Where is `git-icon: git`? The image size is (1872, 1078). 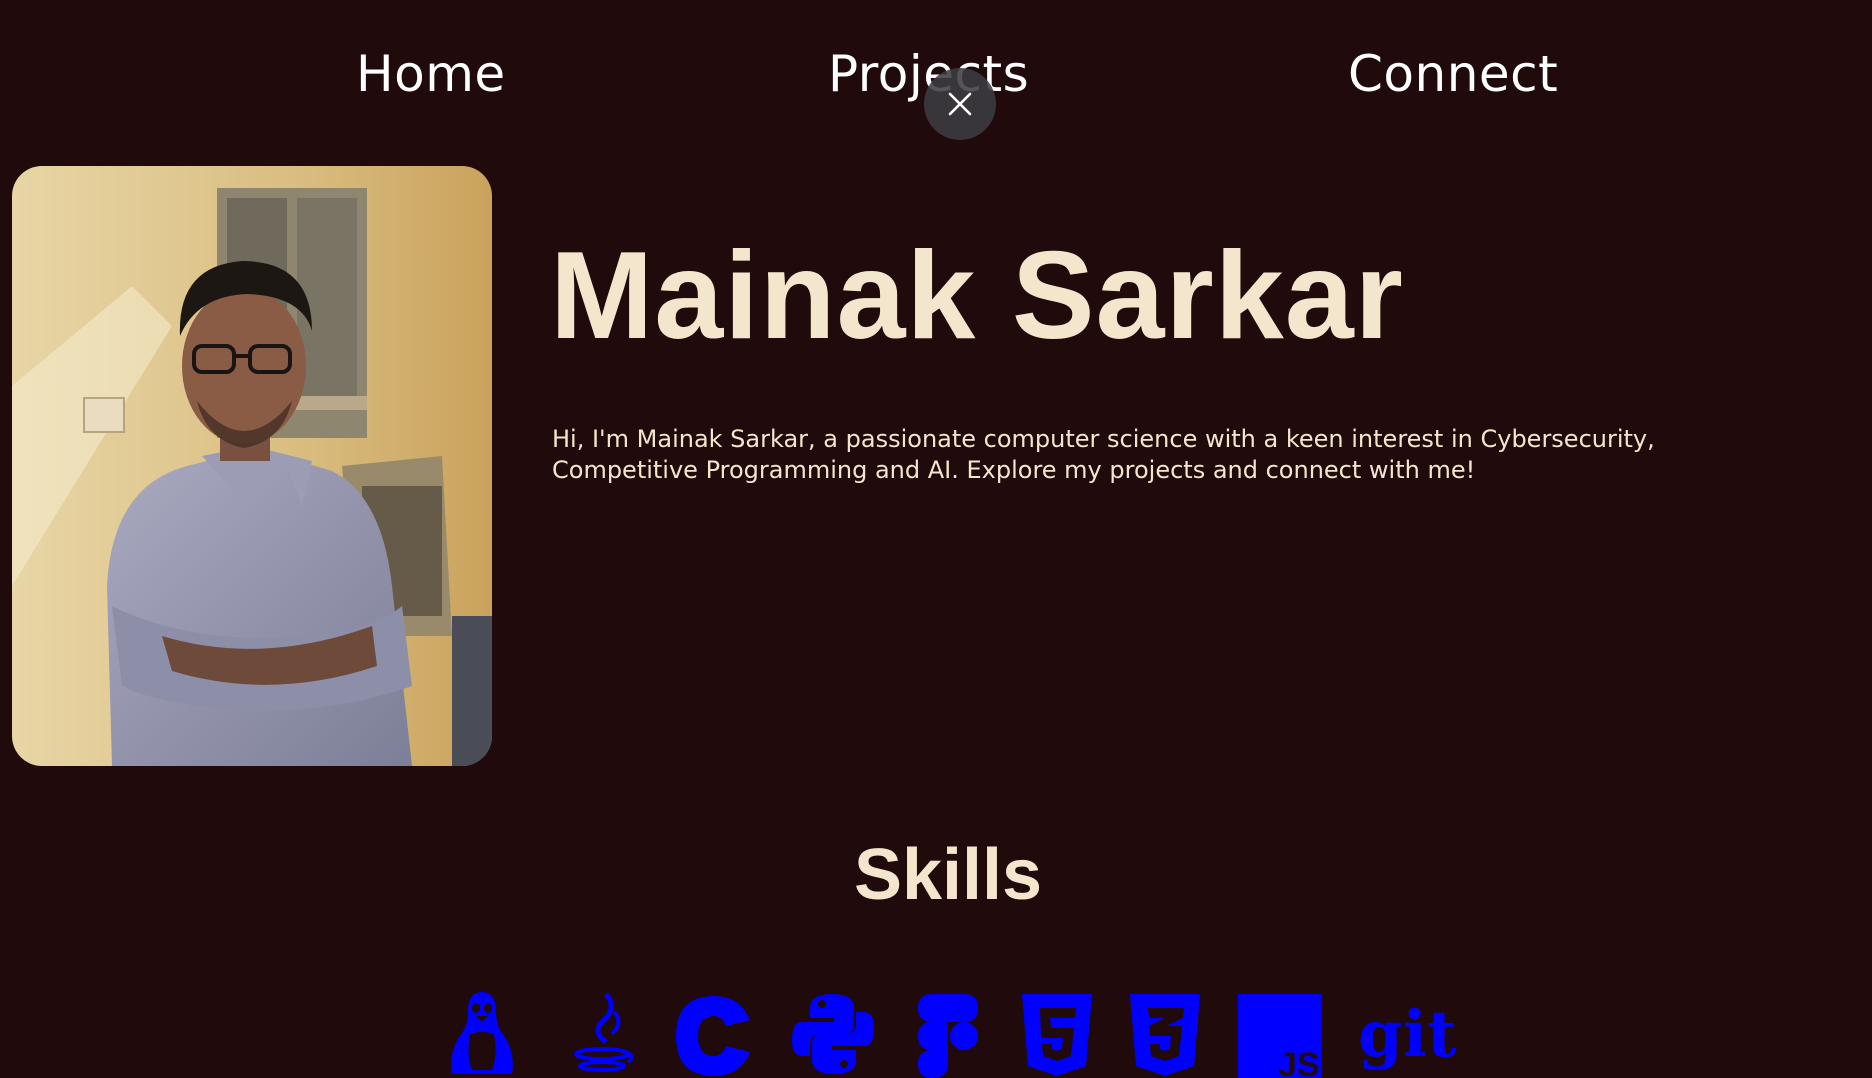 git-icon: git is located at coordinates (1407, 1034).